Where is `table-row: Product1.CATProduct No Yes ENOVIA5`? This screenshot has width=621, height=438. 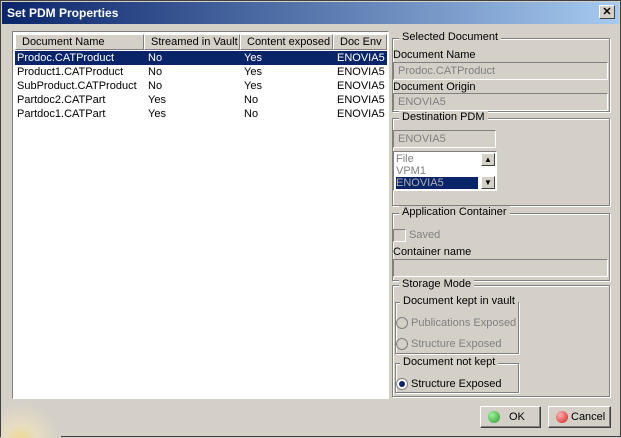
table-row: Product1.CATProduct No Yes ENOVIA5 is located at coordinates (201, 72).